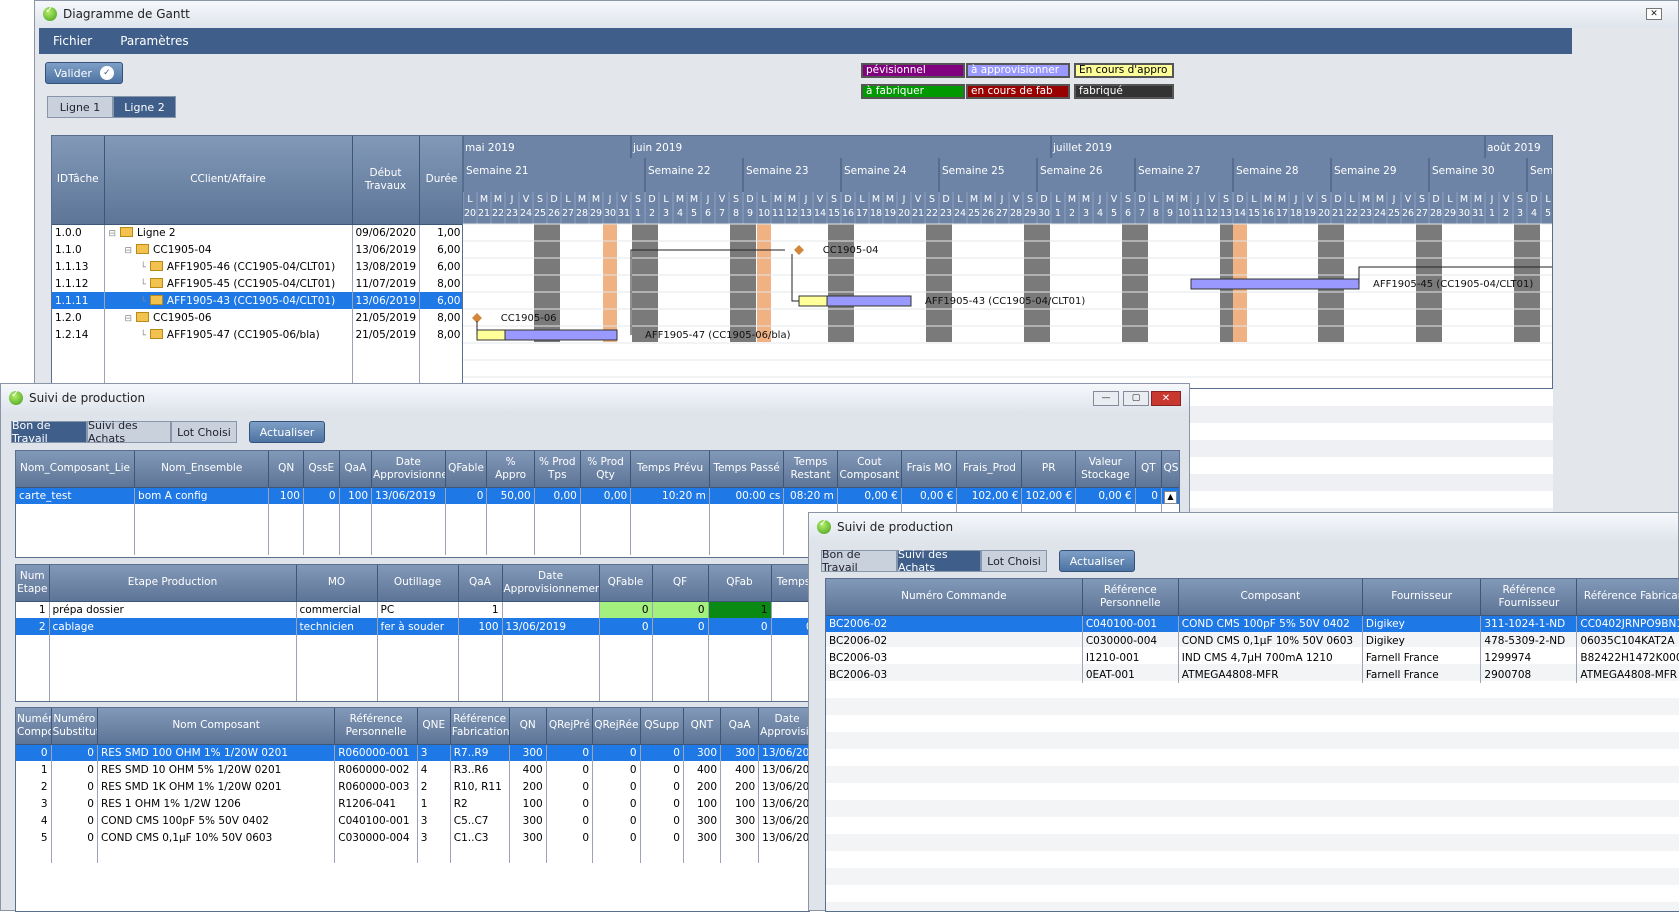 This screenshot has width=1679, height=912. What do you see at coordinates (84, 73) in the screenshot?
I see `validate-button: Valider ✓` at bounding box center [84, 73].